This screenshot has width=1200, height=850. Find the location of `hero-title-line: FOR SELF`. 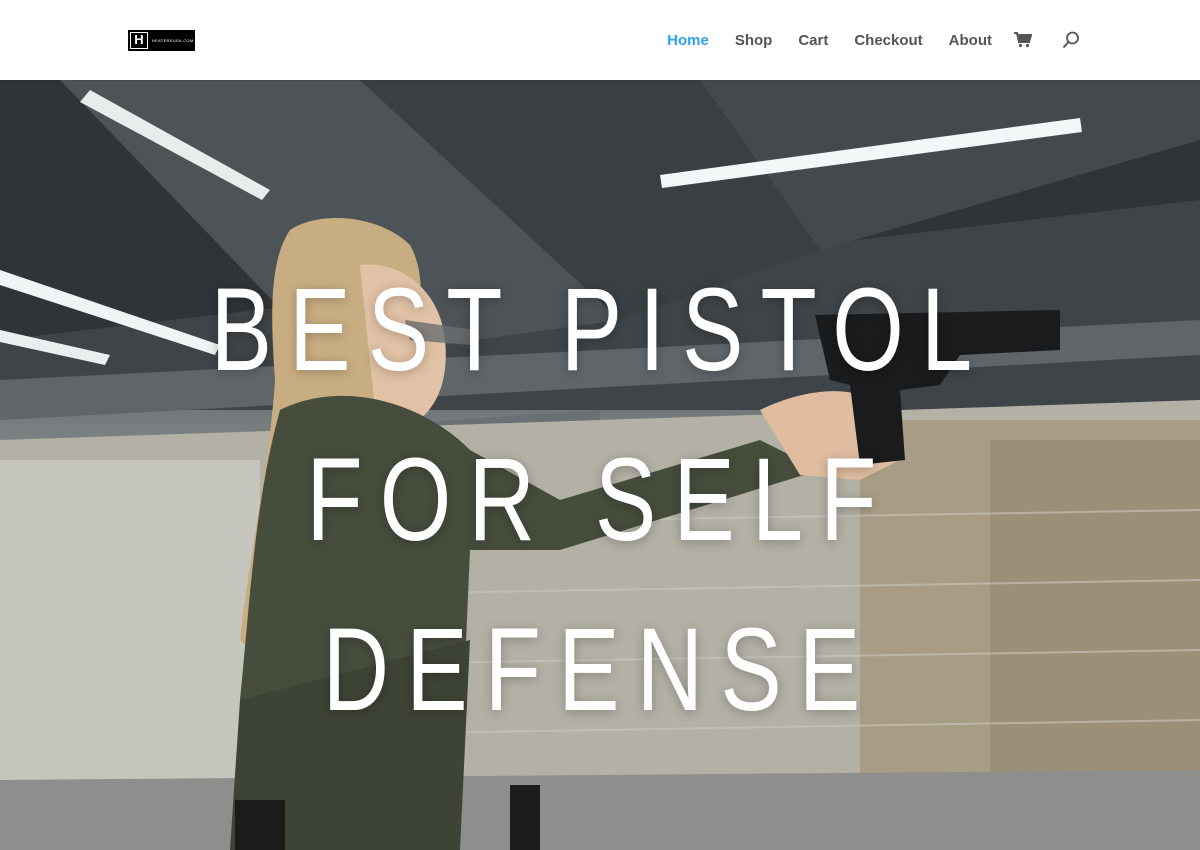

hero-title-line: FOR SELF is located at coordinates (600, 500).